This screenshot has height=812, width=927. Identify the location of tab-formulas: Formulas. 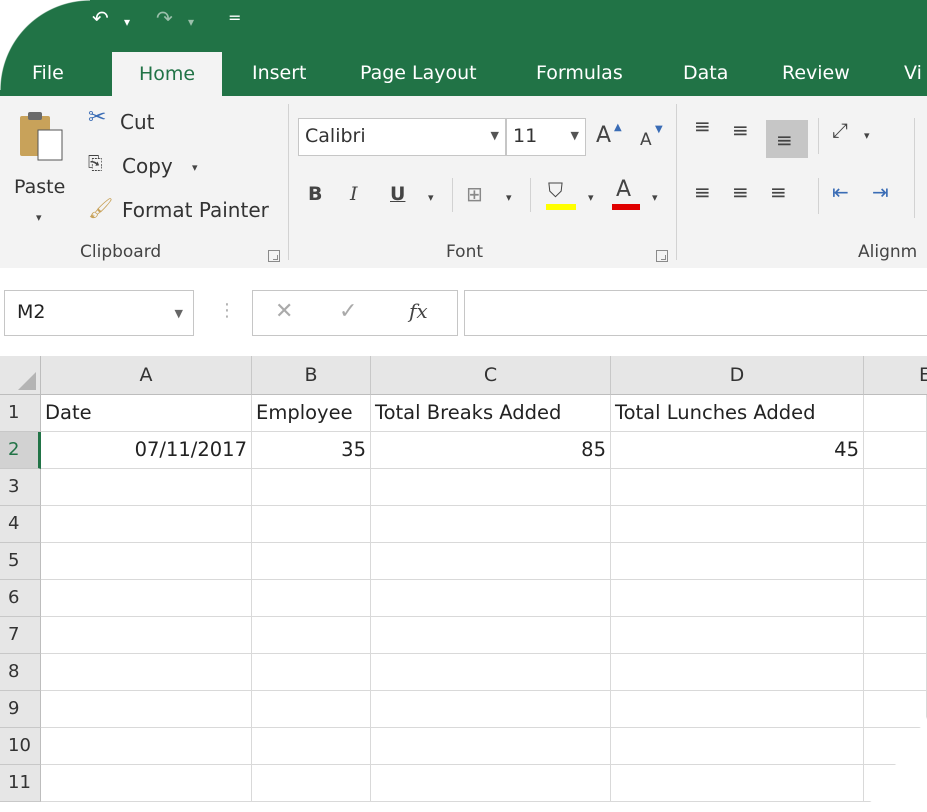
(579, 72).